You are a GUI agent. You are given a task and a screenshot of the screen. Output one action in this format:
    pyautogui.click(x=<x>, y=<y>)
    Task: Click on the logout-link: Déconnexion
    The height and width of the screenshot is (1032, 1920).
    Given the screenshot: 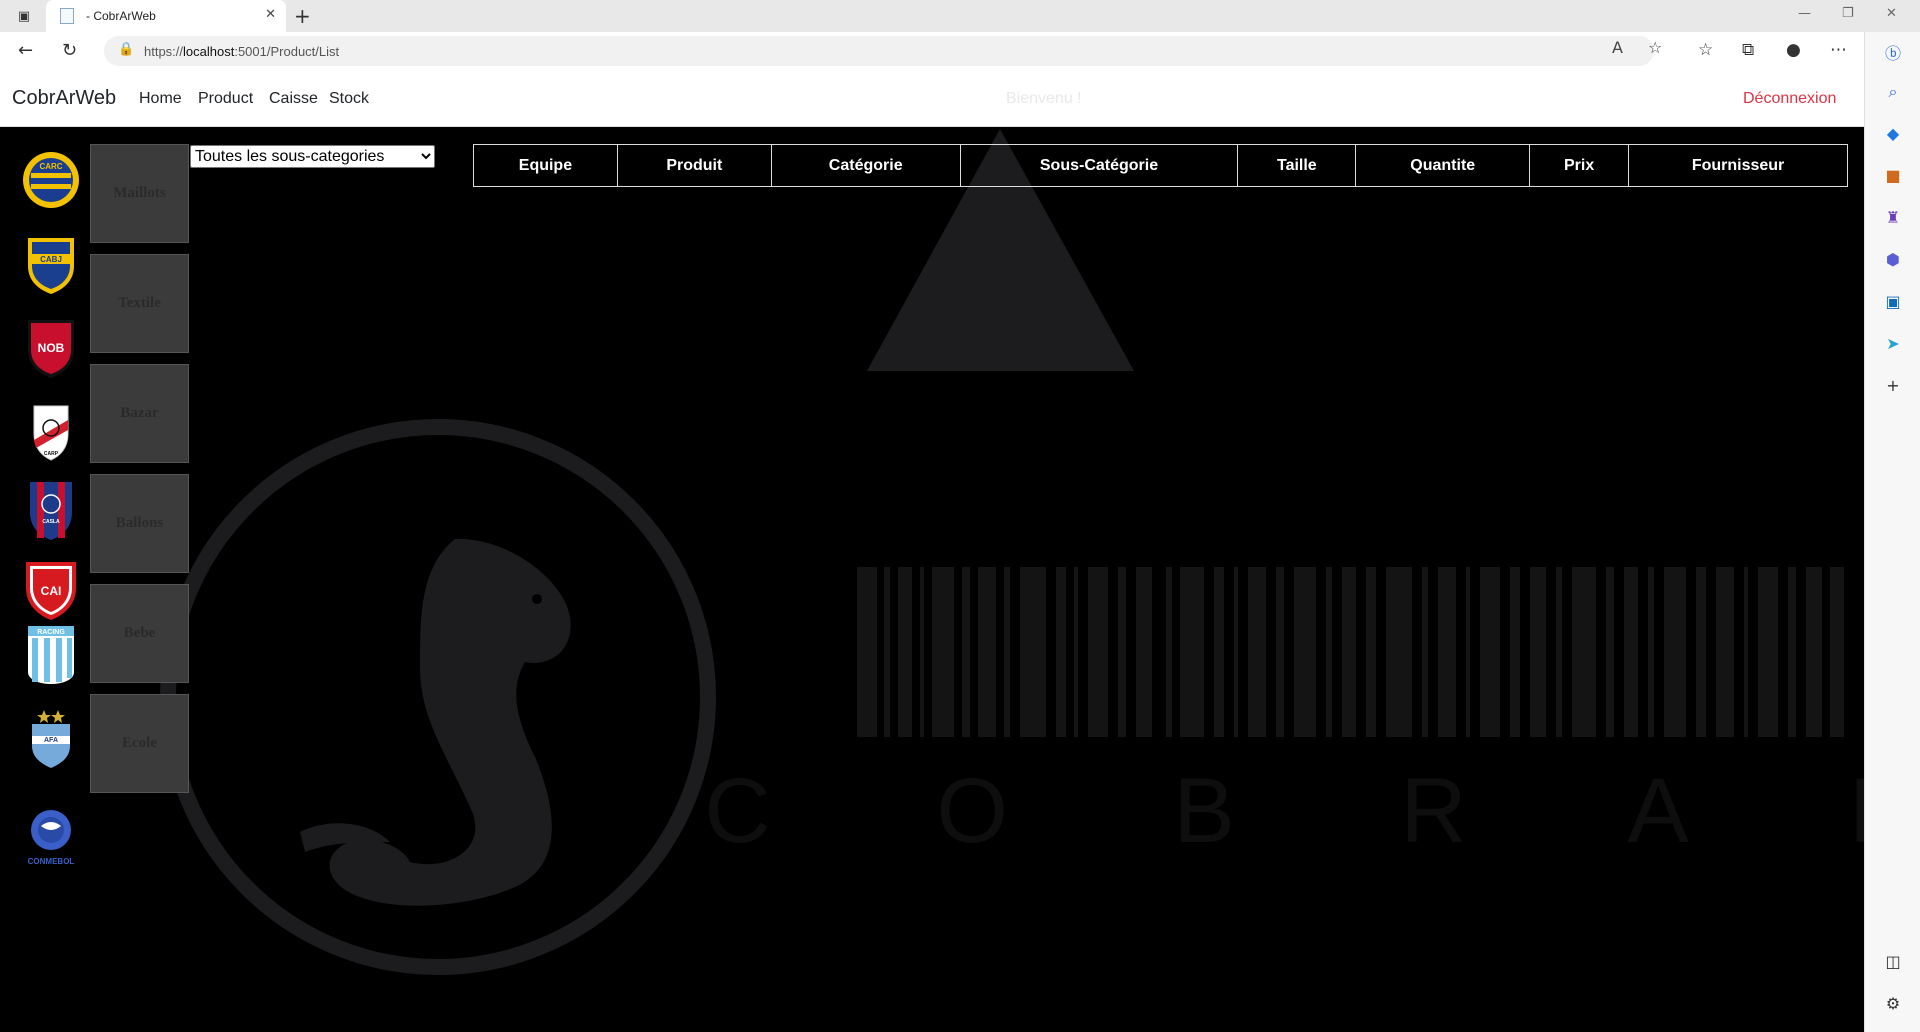 What is the action you would take?
    pyautogui.click(x=1789, y=99)
    